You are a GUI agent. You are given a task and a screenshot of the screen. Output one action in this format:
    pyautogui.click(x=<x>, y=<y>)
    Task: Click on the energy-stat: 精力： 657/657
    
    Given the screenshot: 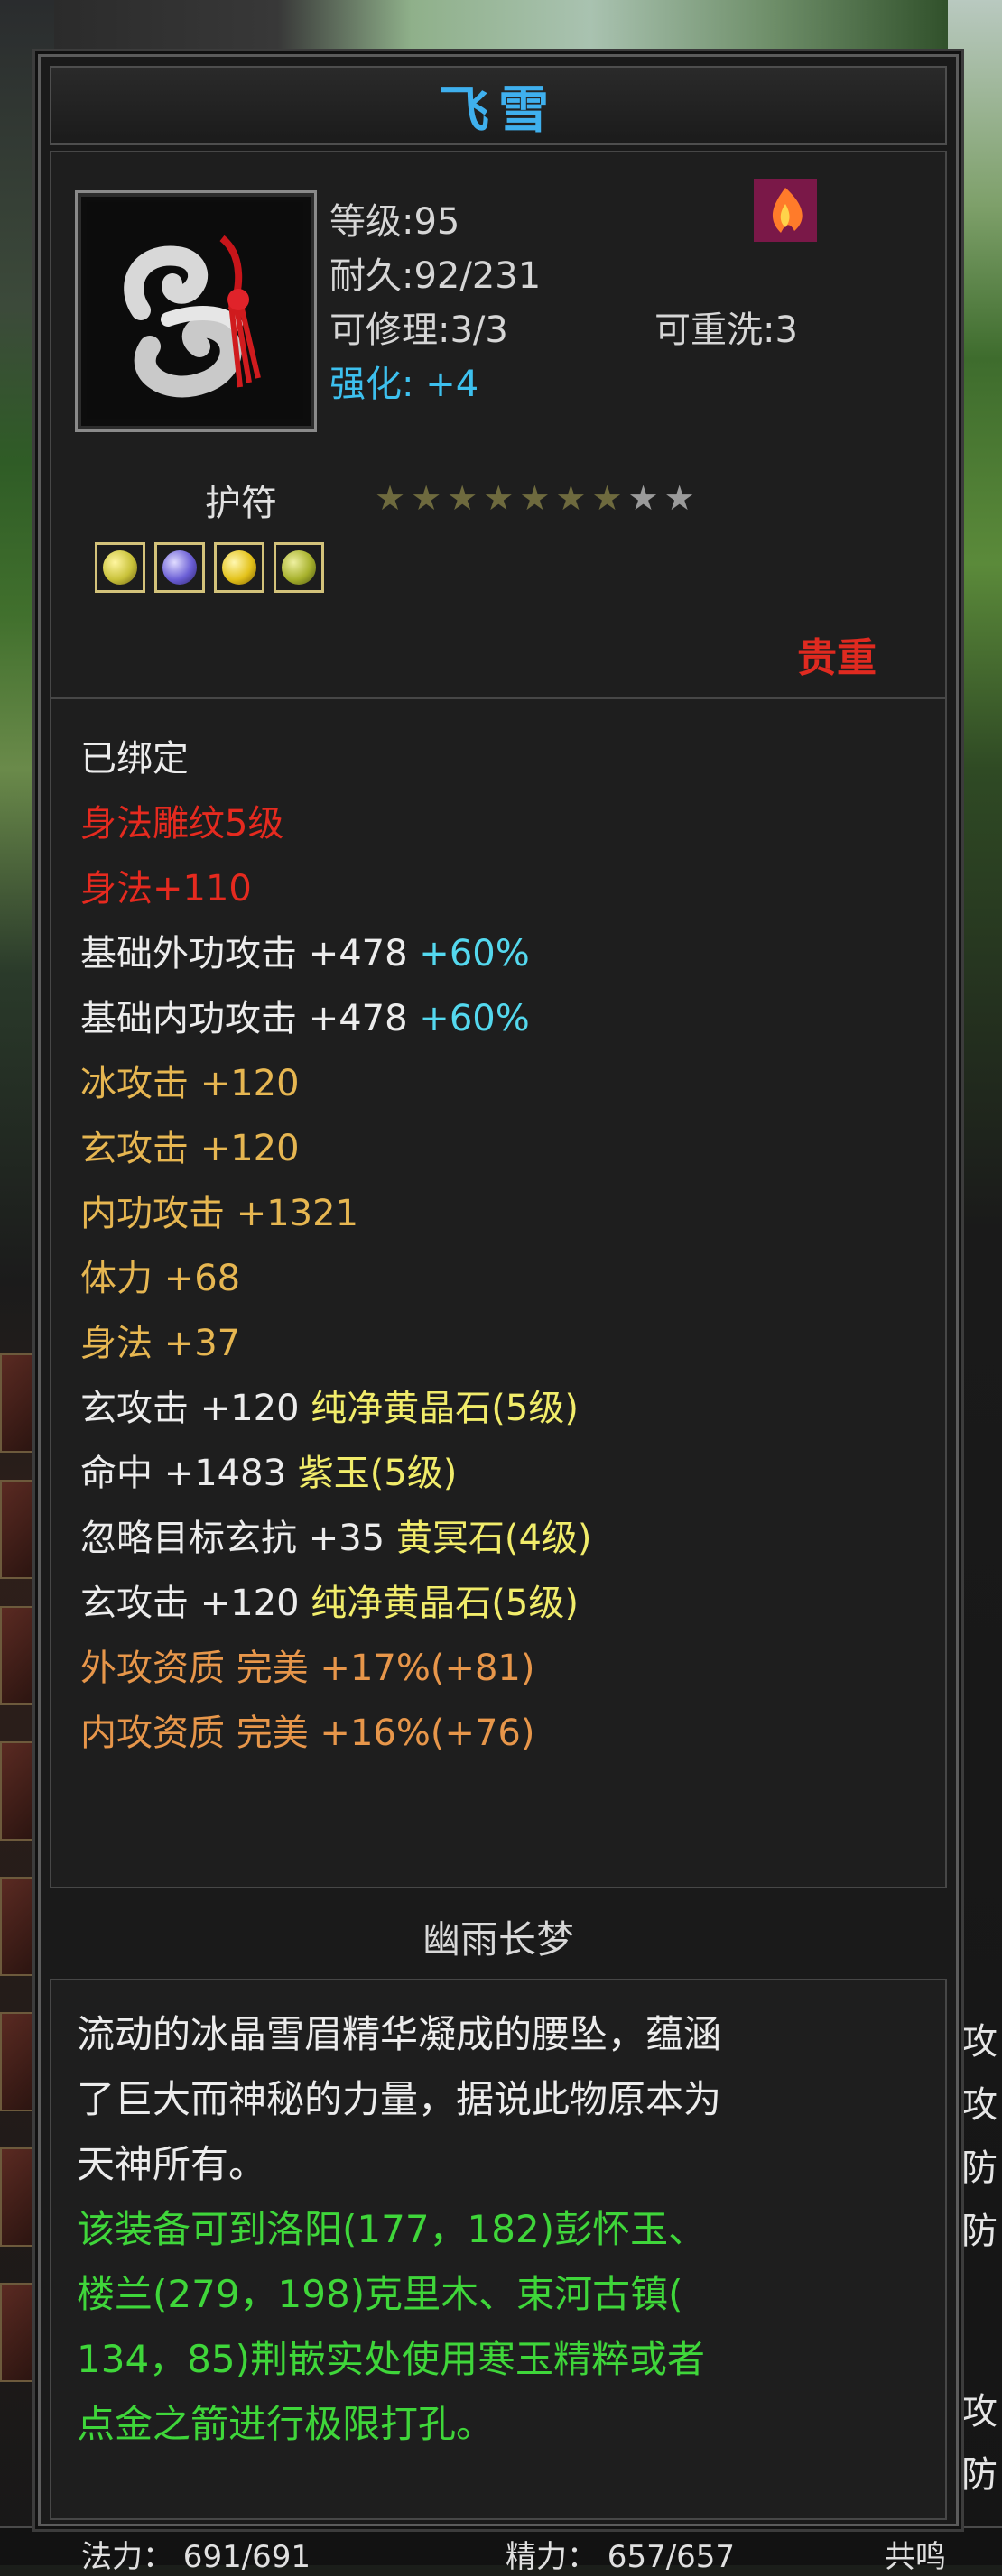 What is the action you would take?
    pyautogui.click(x=621, y=2557)
    